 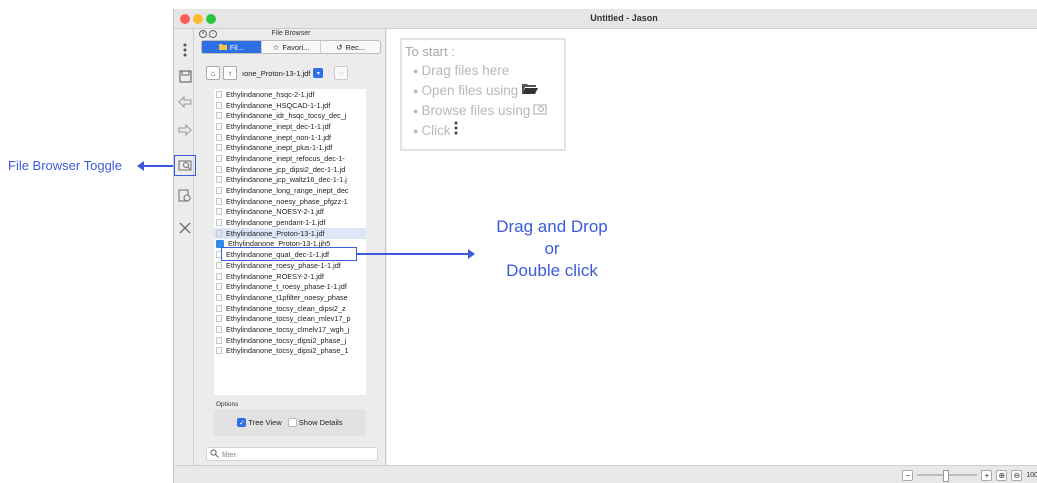 What do you see at coordinates (283, 265) in the screenshot?
I see `file-name: Ethylindanone_roesy_phase-1-1.jdf` at bounding box center [283, 265].